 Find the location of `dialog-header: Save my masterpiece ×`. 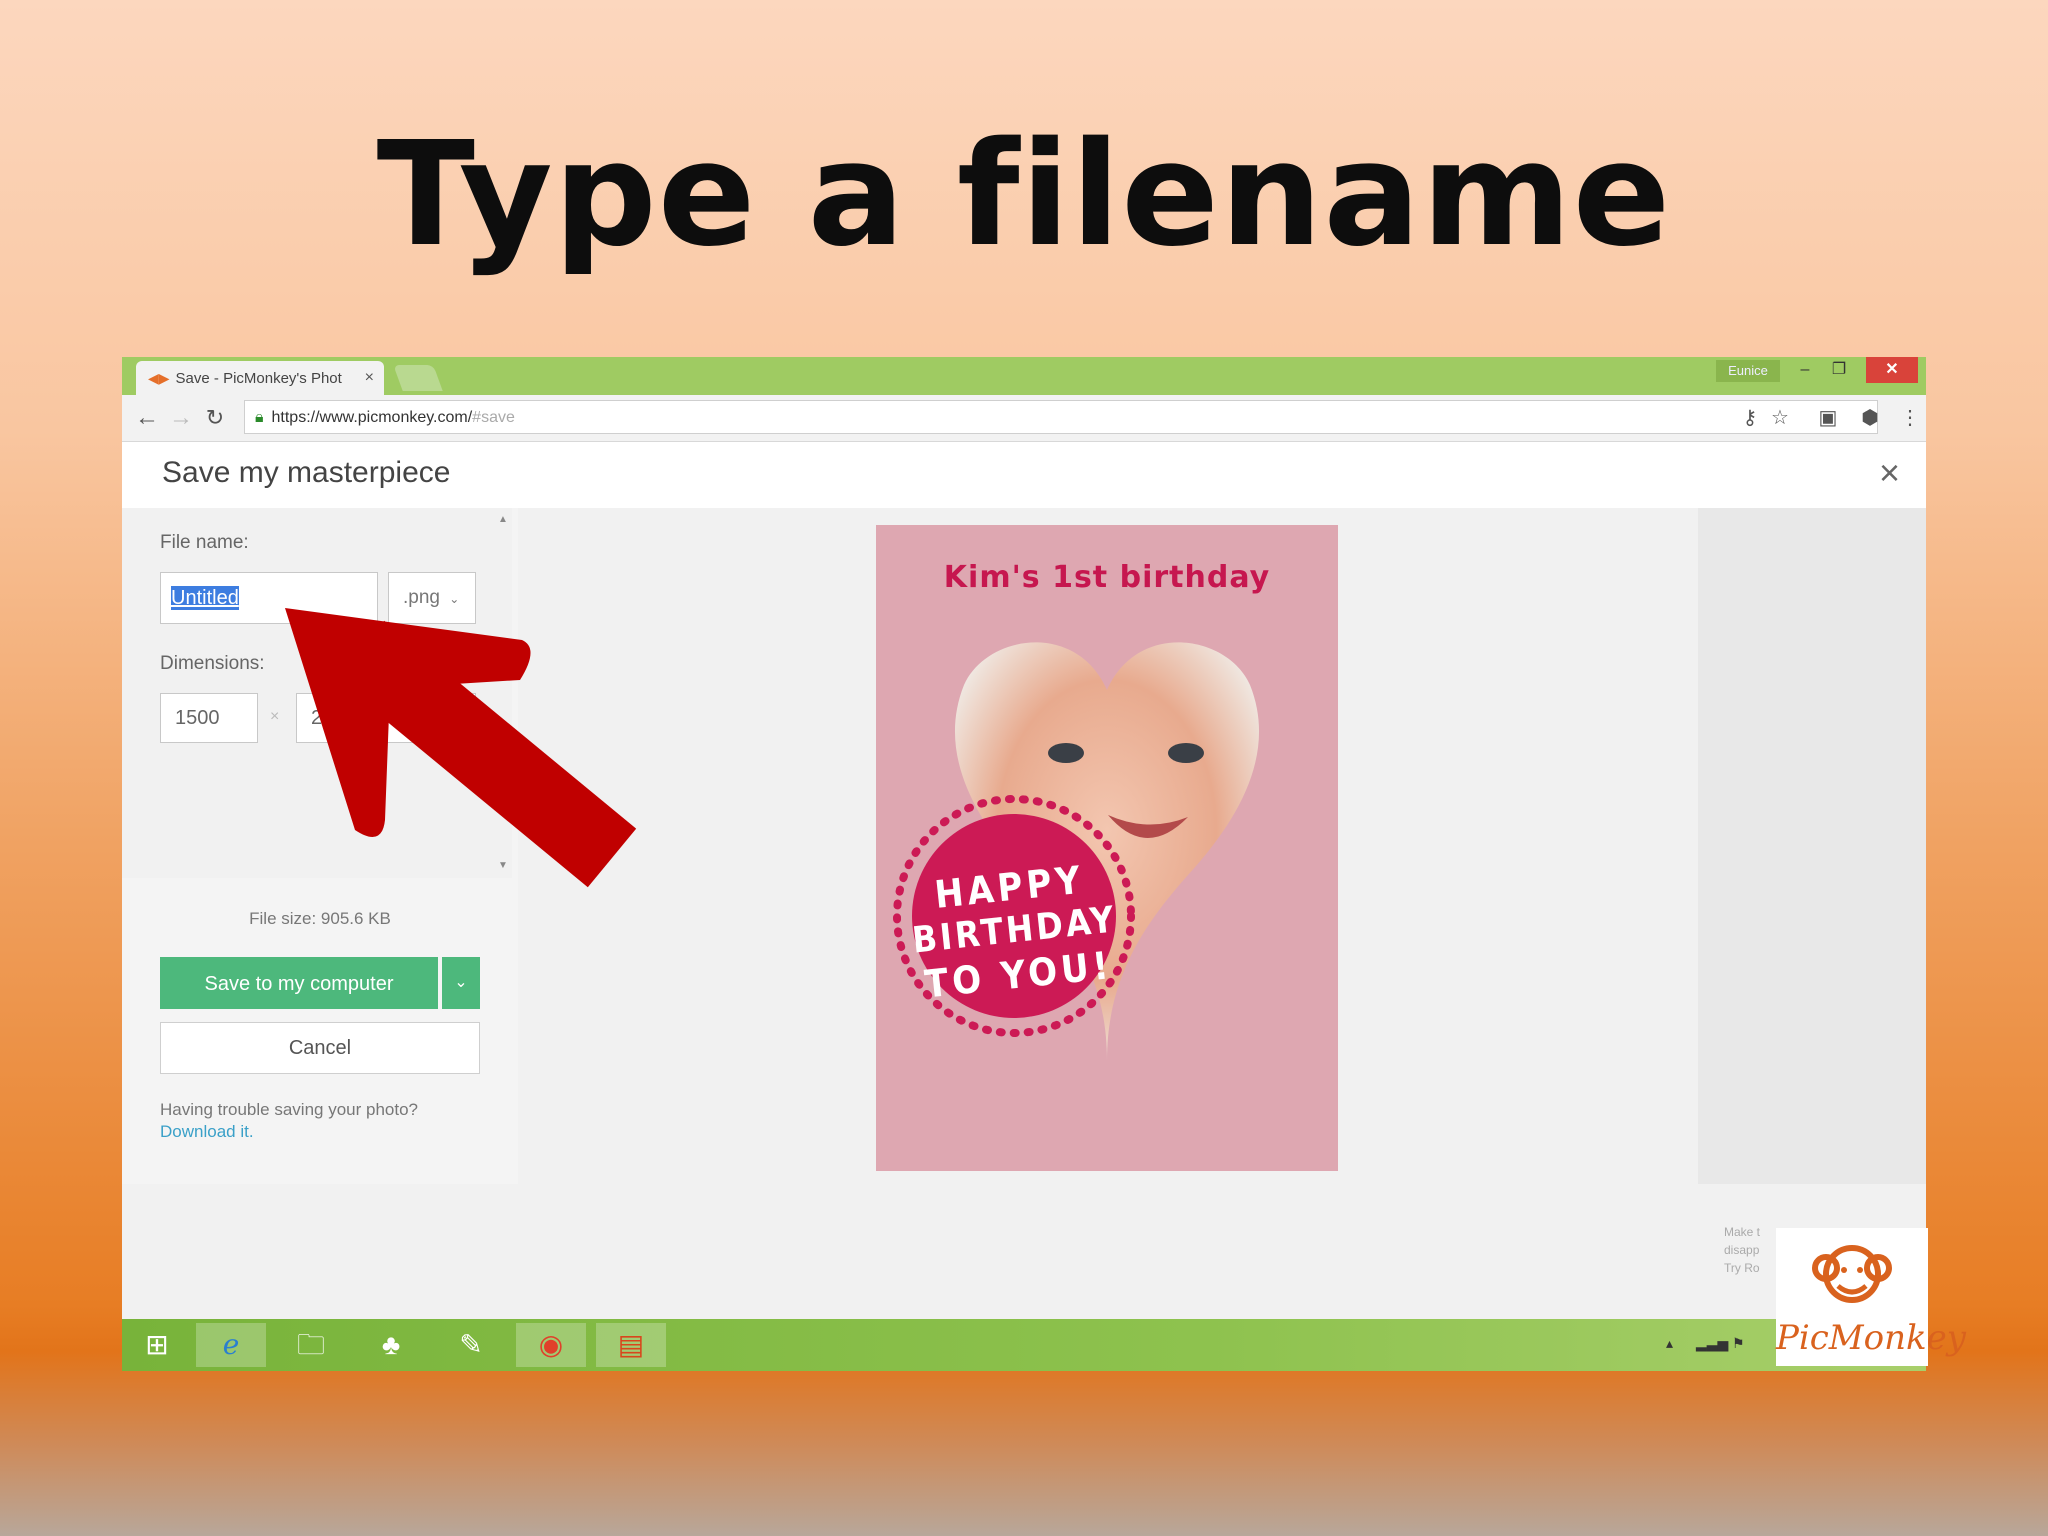

dialog-header: Save my masterpiece × is located at coordinates (1024, 475).